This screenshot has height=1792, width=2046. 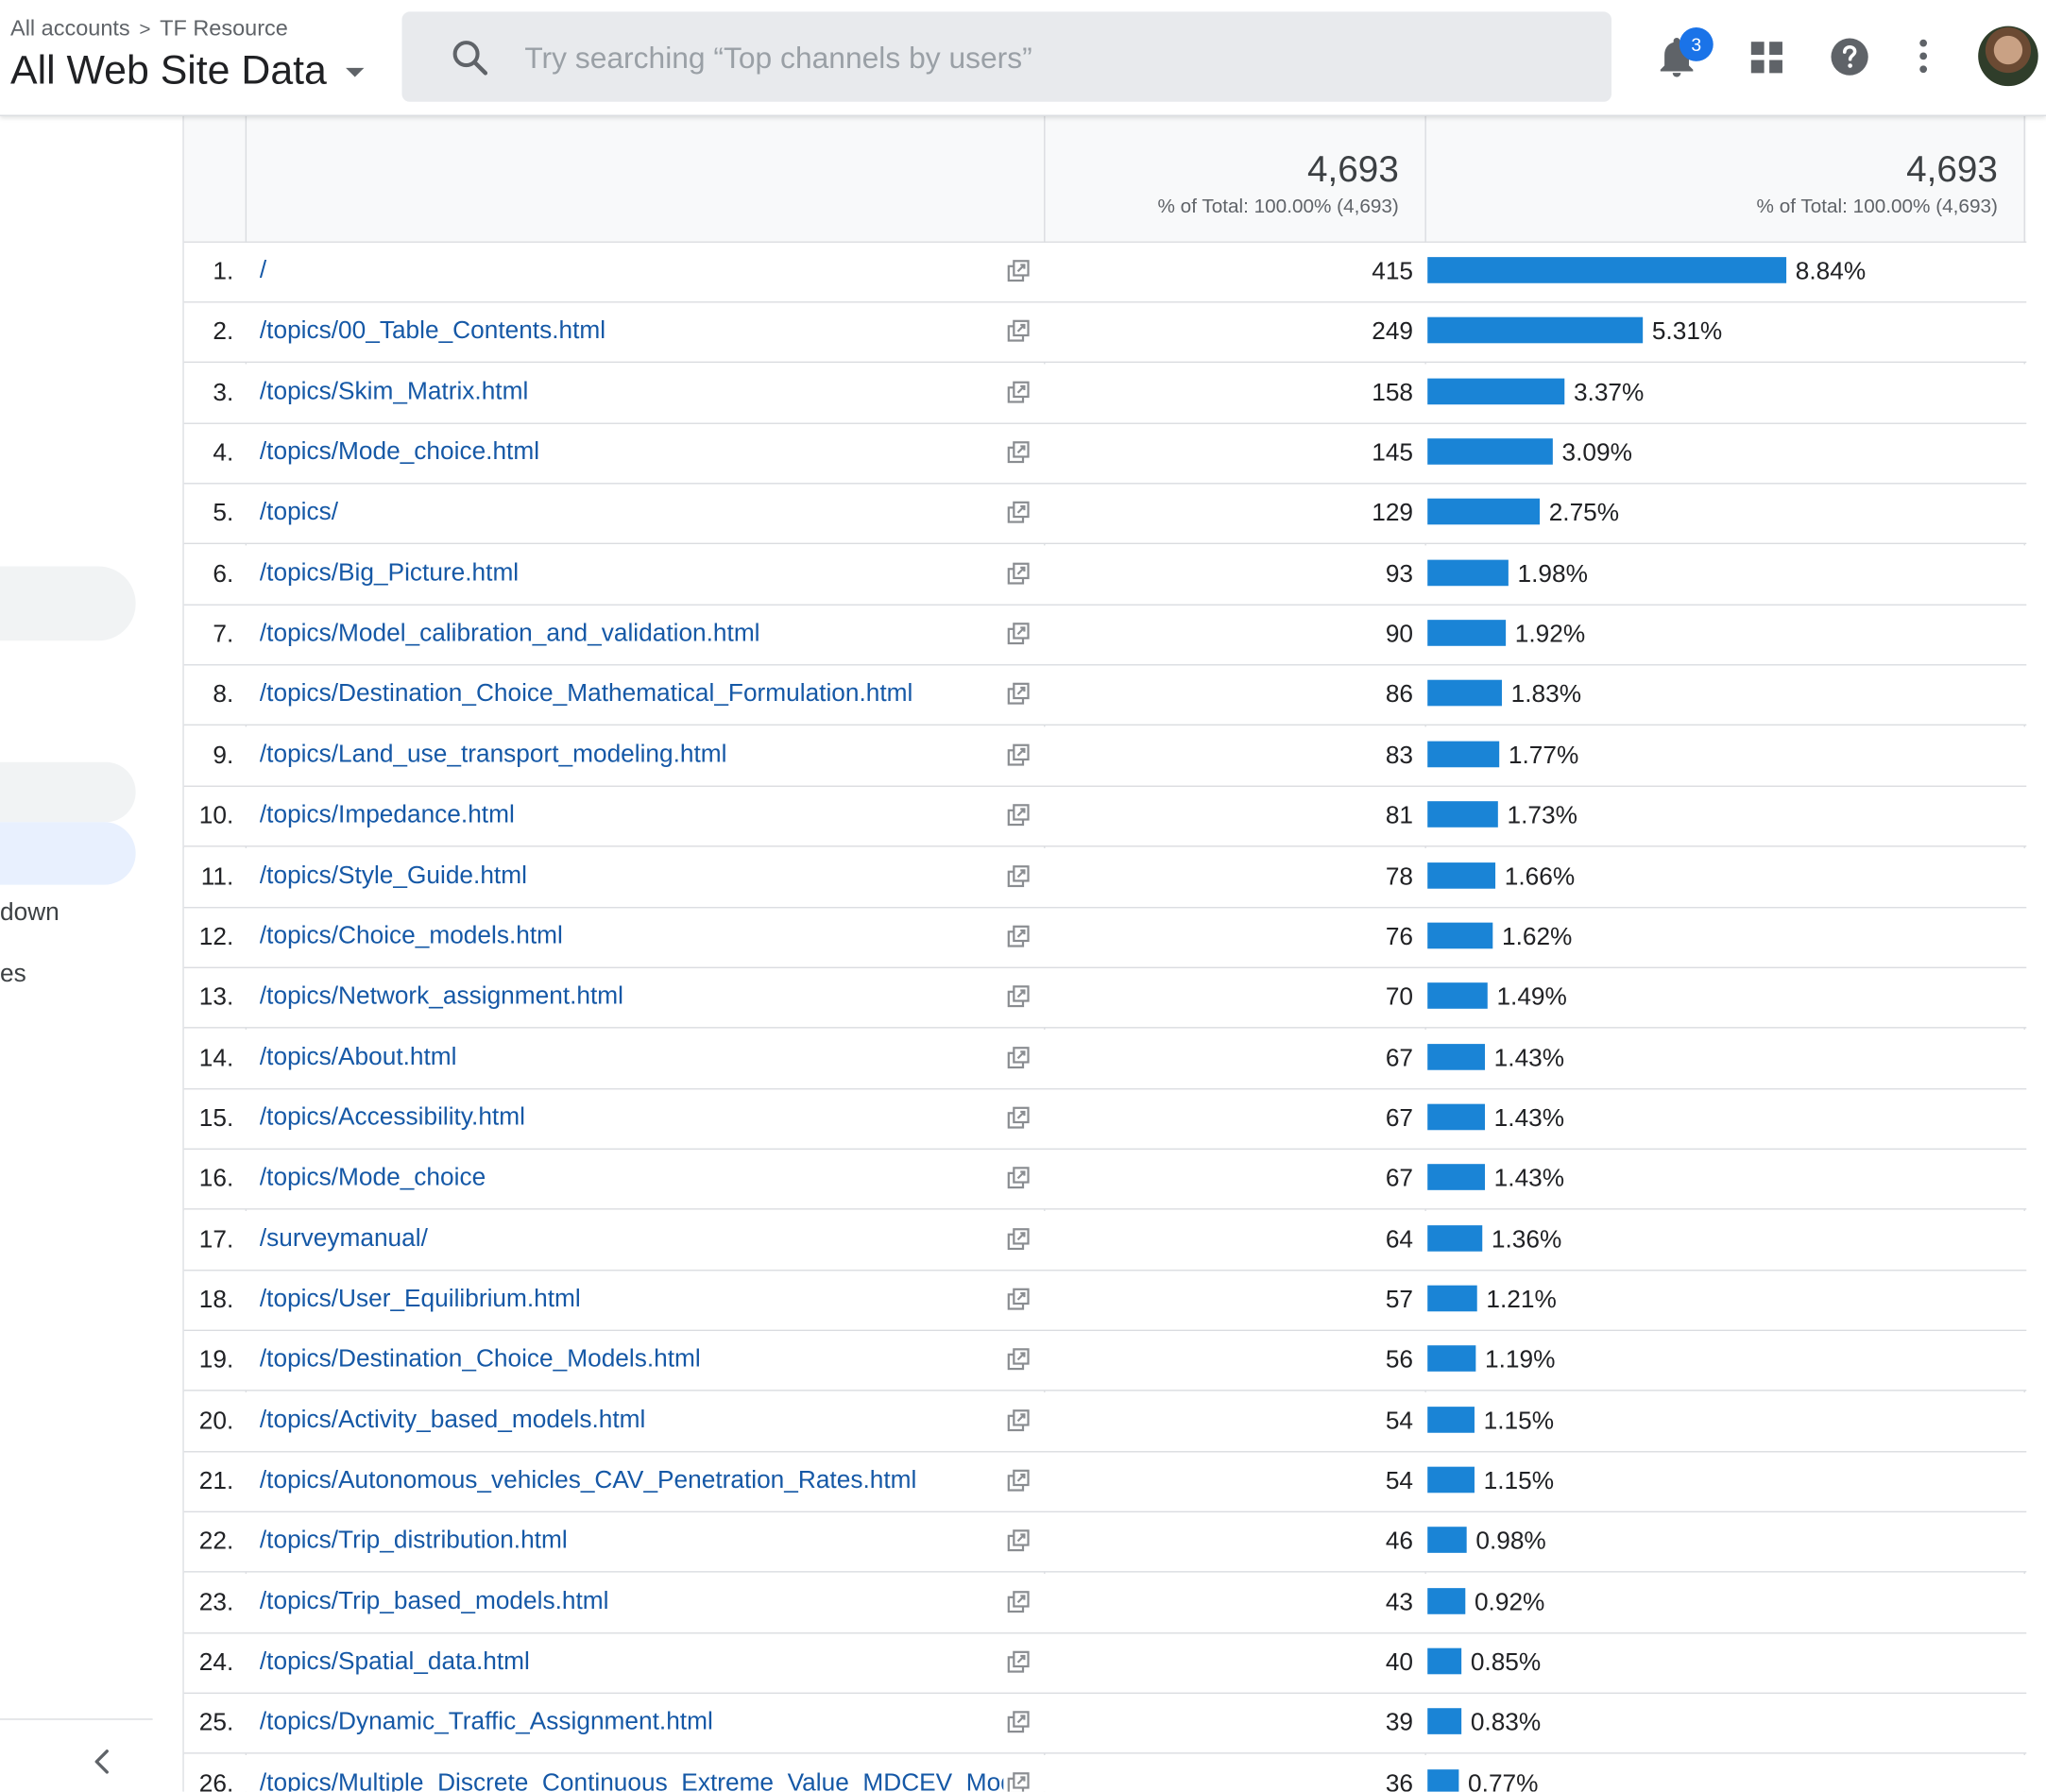 What do you see at coordinates (631, 936) in the screenshot?
I see `page-link: /topics/Choice_models.html` at bounding box center [631, 936].